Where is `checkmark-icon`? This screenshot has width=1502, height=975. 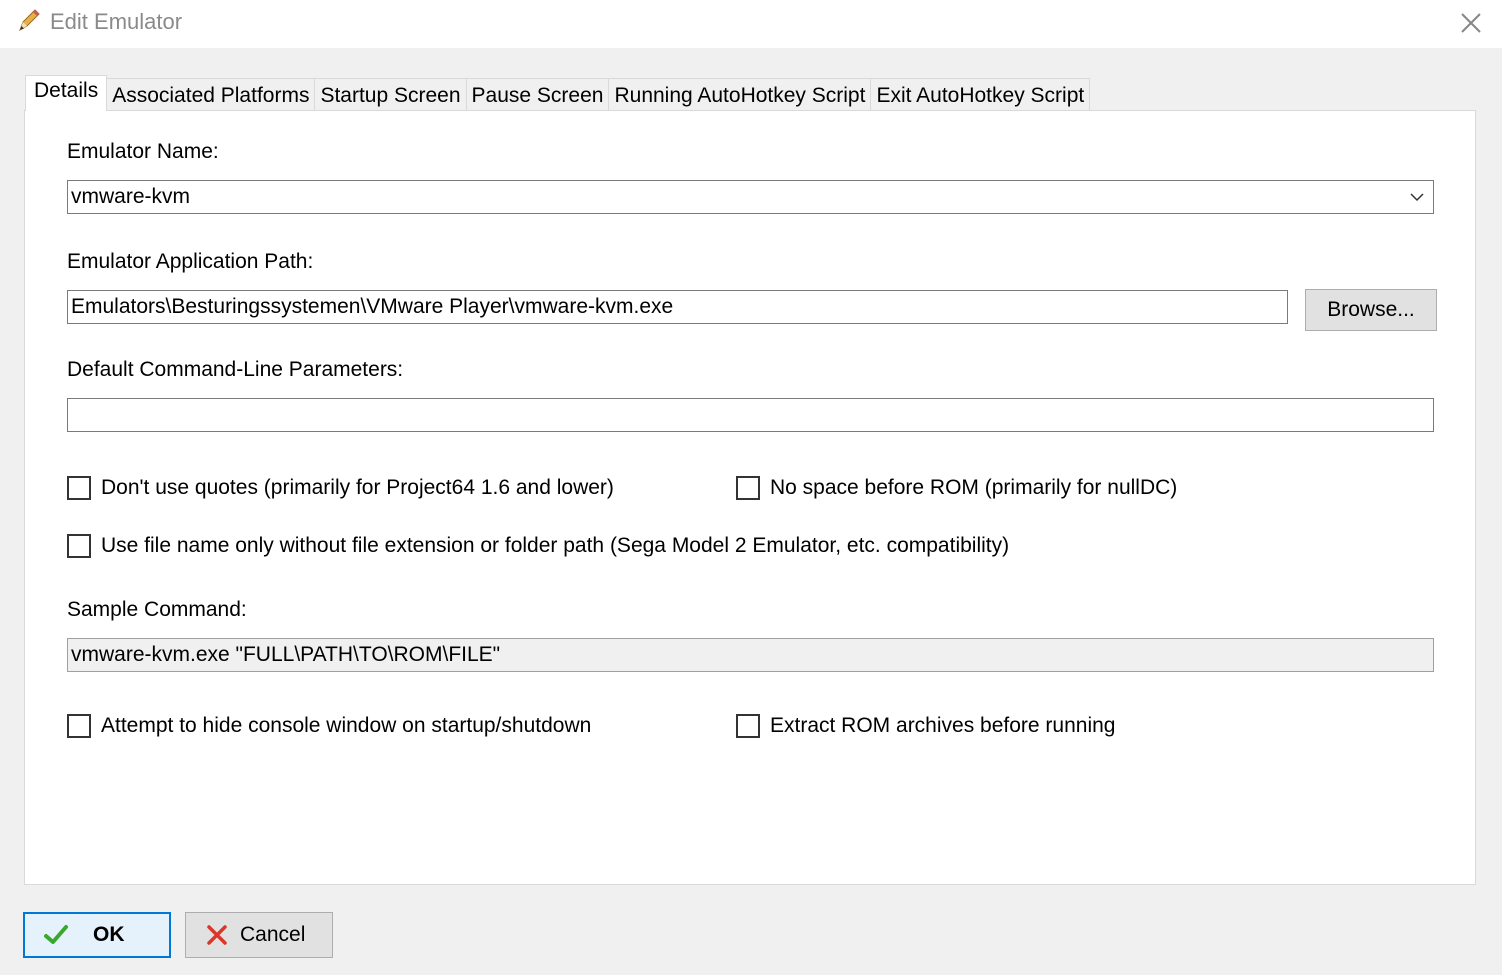 checkmark-icon is located at coordinates (56, 934).